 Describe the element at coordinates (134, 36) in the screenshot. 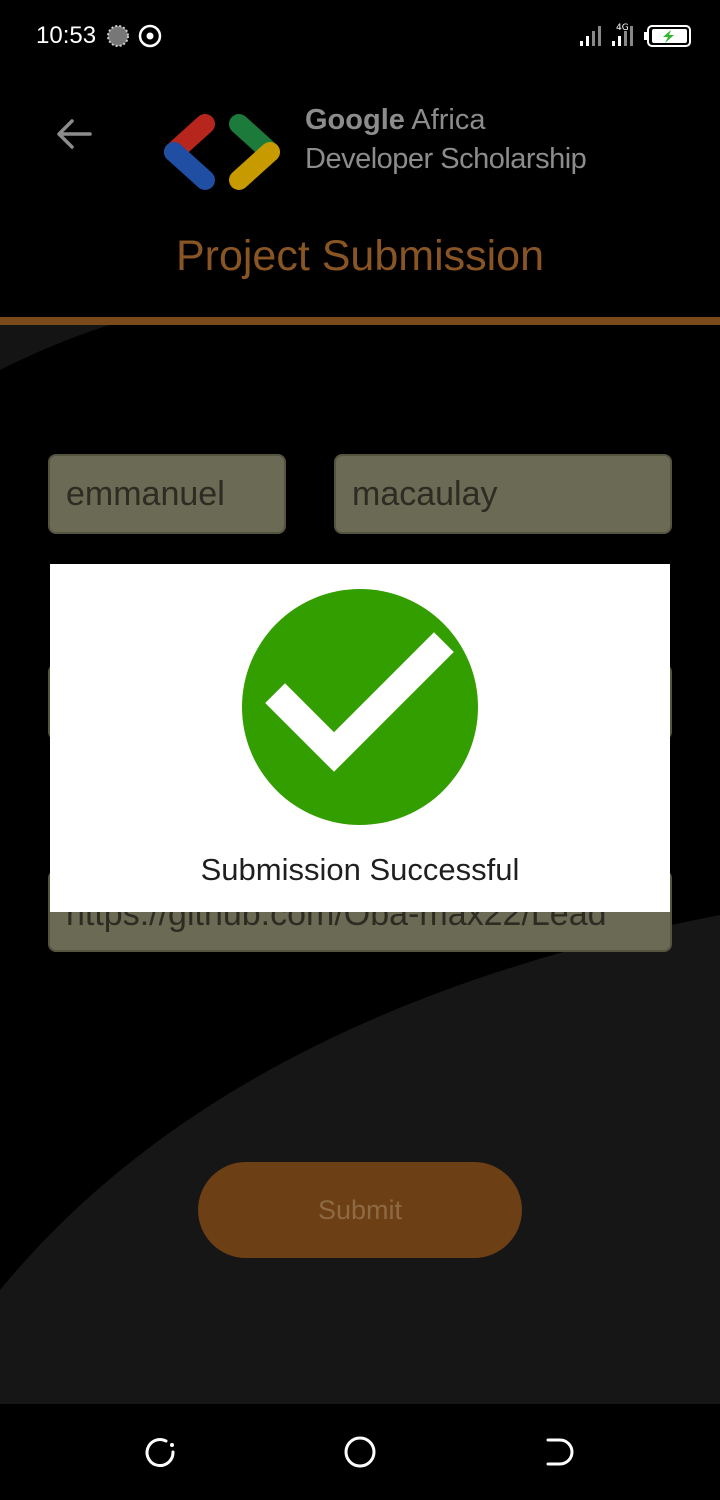

I see `notification-icons` at that location.